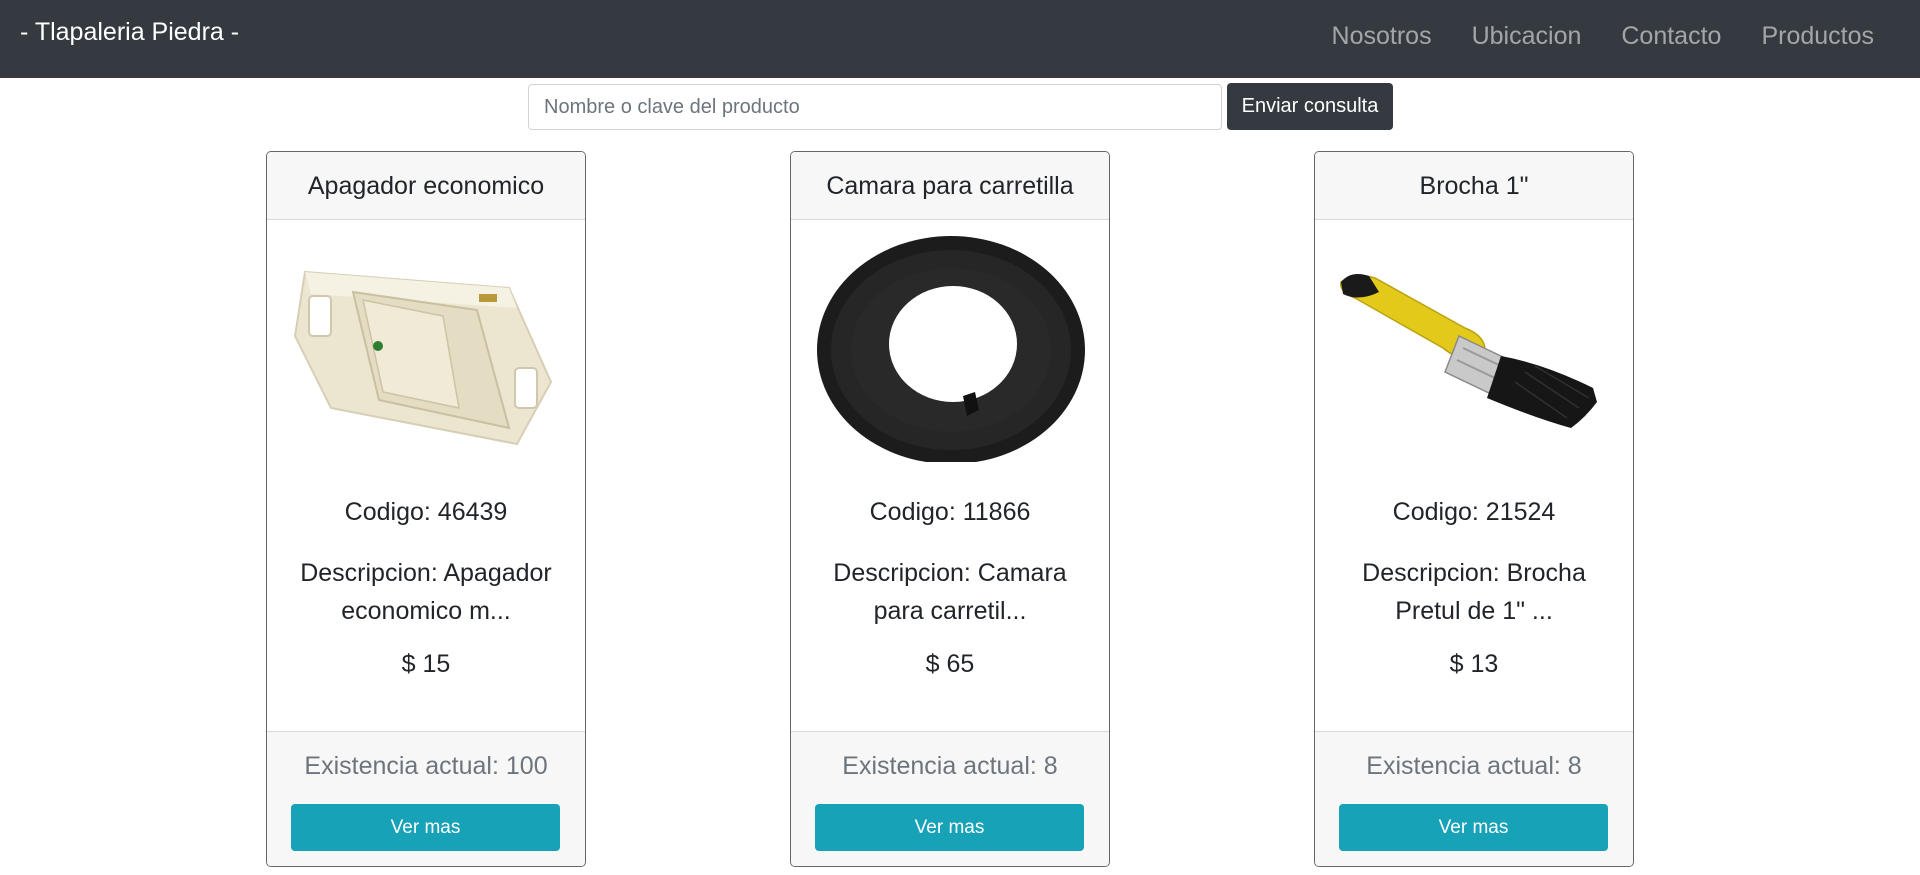 The image size is (1920, 875). I want to click on product-code: Codigo: 11866, so click(950, 512).